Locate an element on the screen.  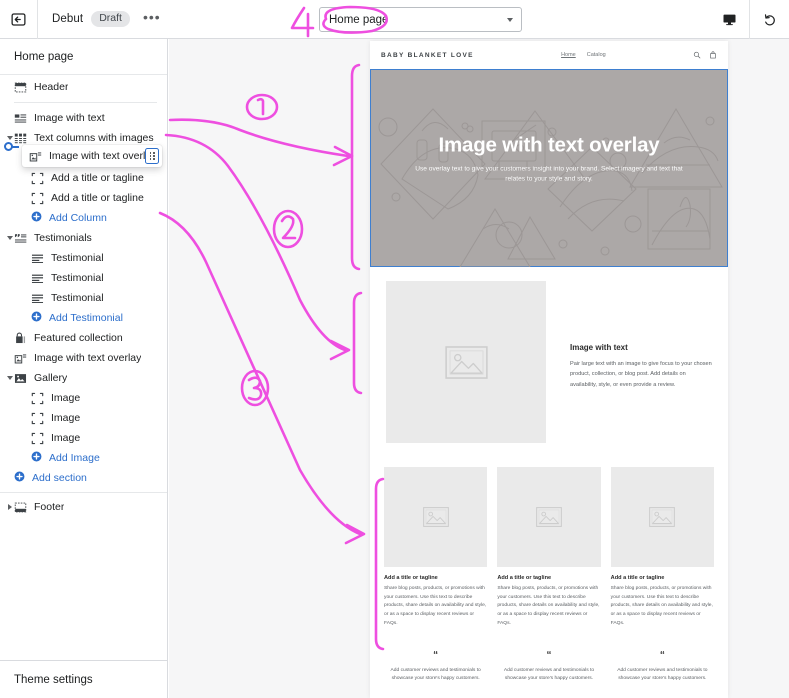
image-with-text-icon is located at coordinates (20, 118).